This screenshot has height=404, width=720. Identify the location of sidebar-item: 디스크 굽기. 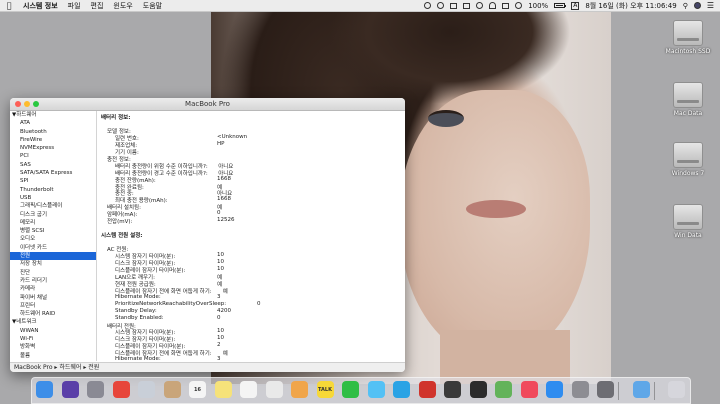
(53, 215).